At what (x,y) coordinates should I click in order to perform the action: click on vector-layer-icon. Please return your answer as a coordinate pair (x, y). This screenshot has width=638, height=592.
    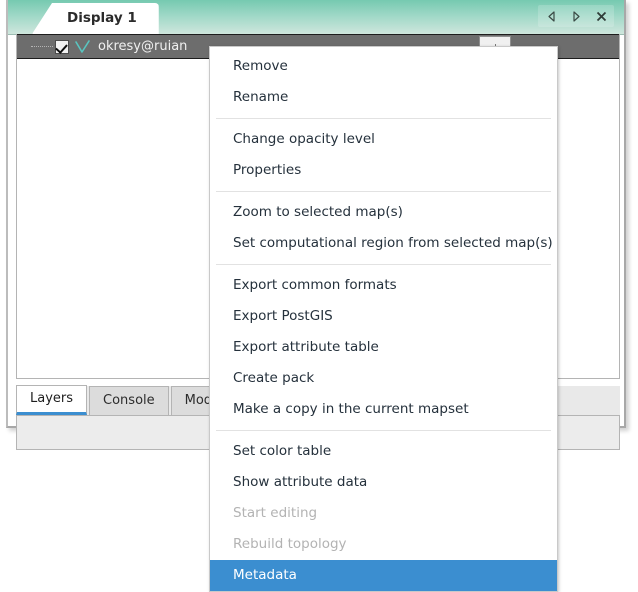
    Looking at the image, I should click on (83, 47).